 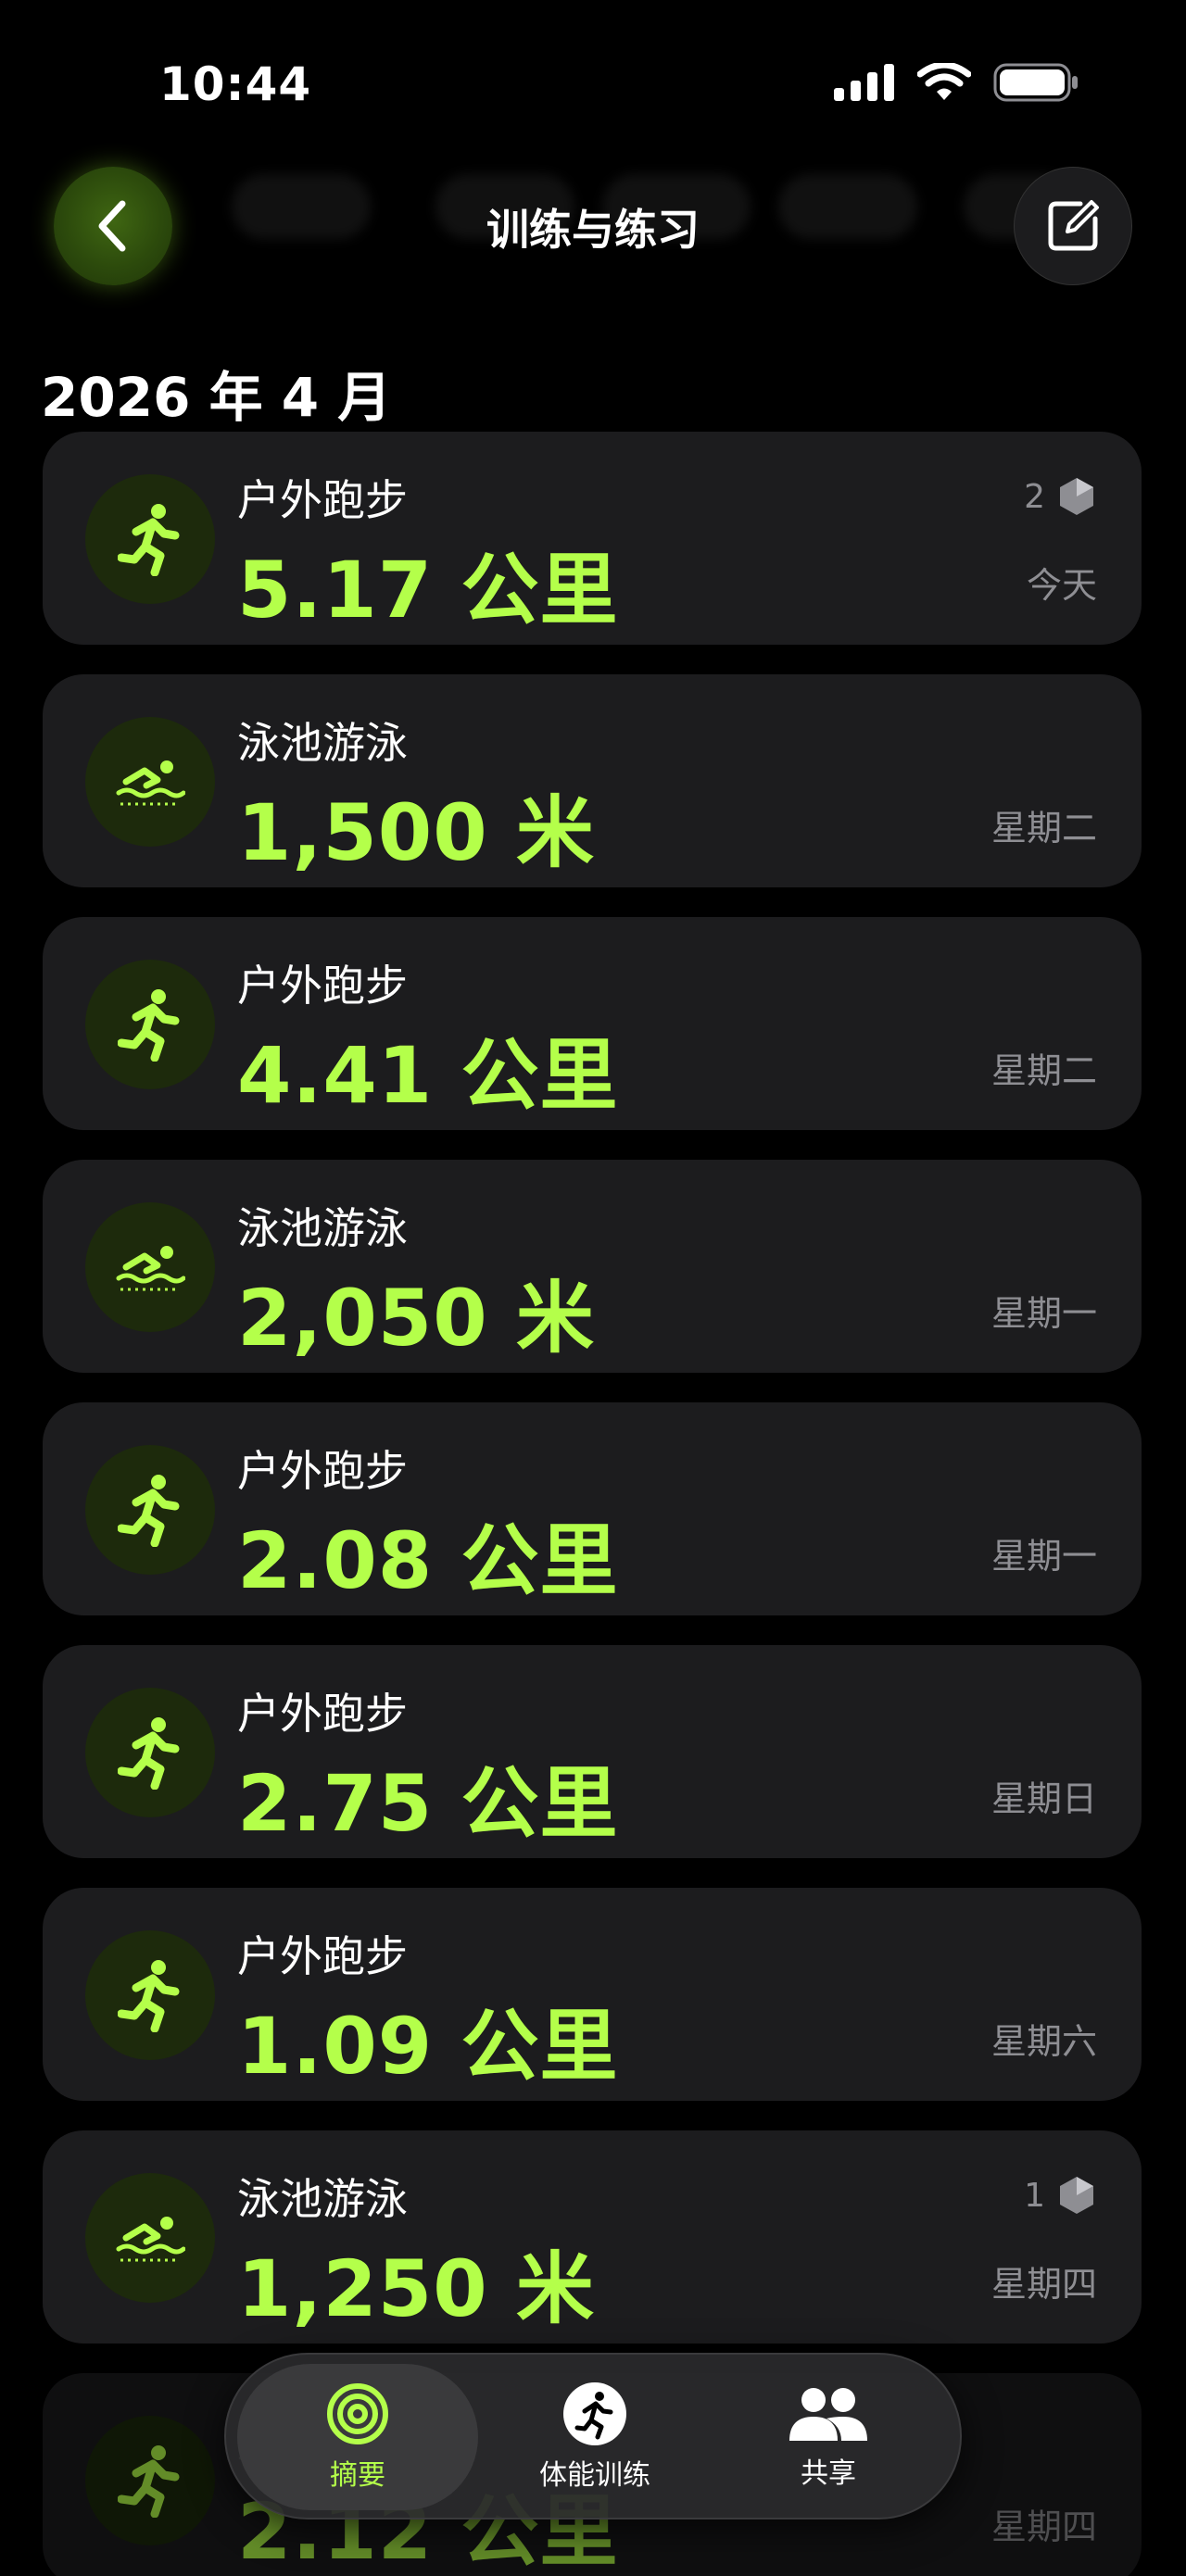 I want to click on page-title: 训练与练习, so click(x=593, y=230).